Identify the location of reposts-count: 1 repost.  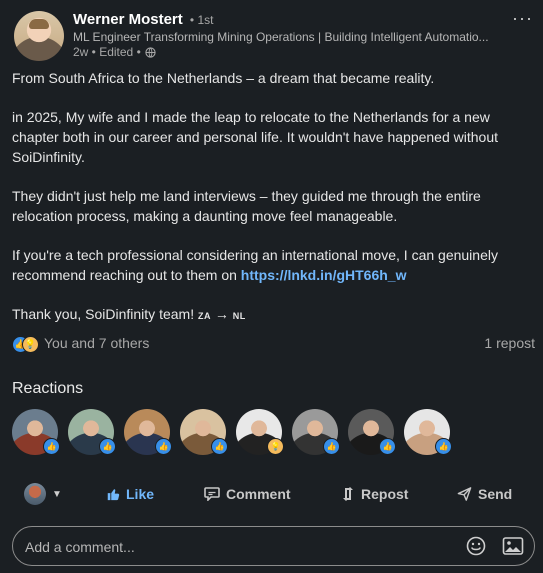
(509, 343).